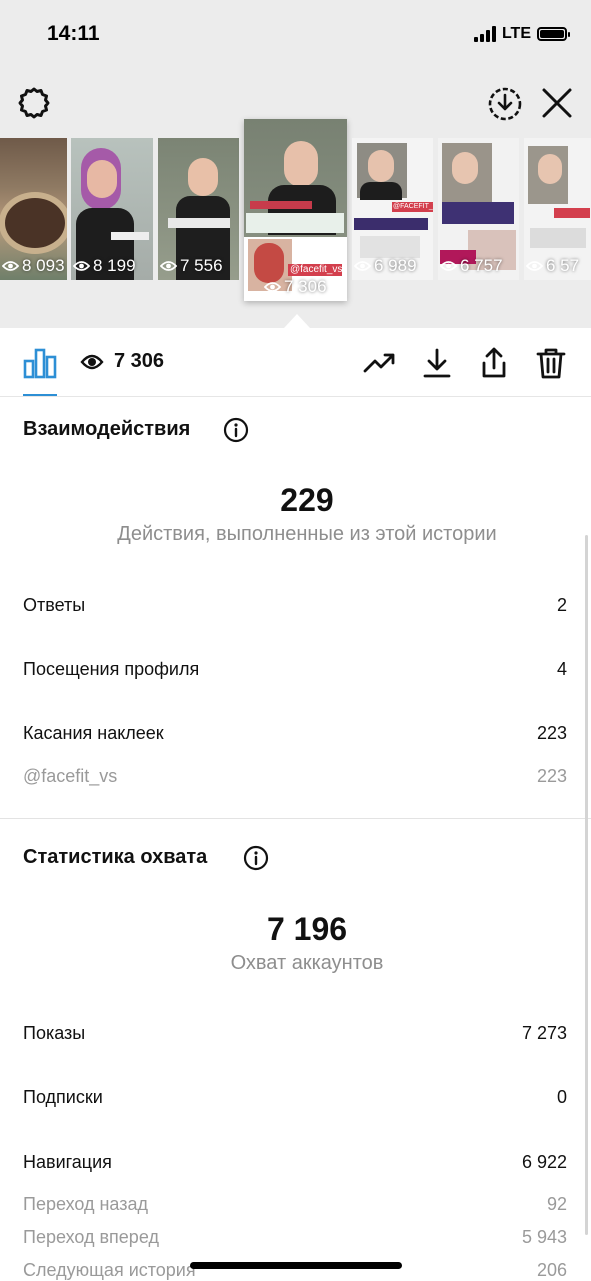 The width and height of the screenshot is (591, 1281). What do you see at coordinates (516, 33) in the screenshot?
I see `network-label: LTE` at bounding box center [516, 33].